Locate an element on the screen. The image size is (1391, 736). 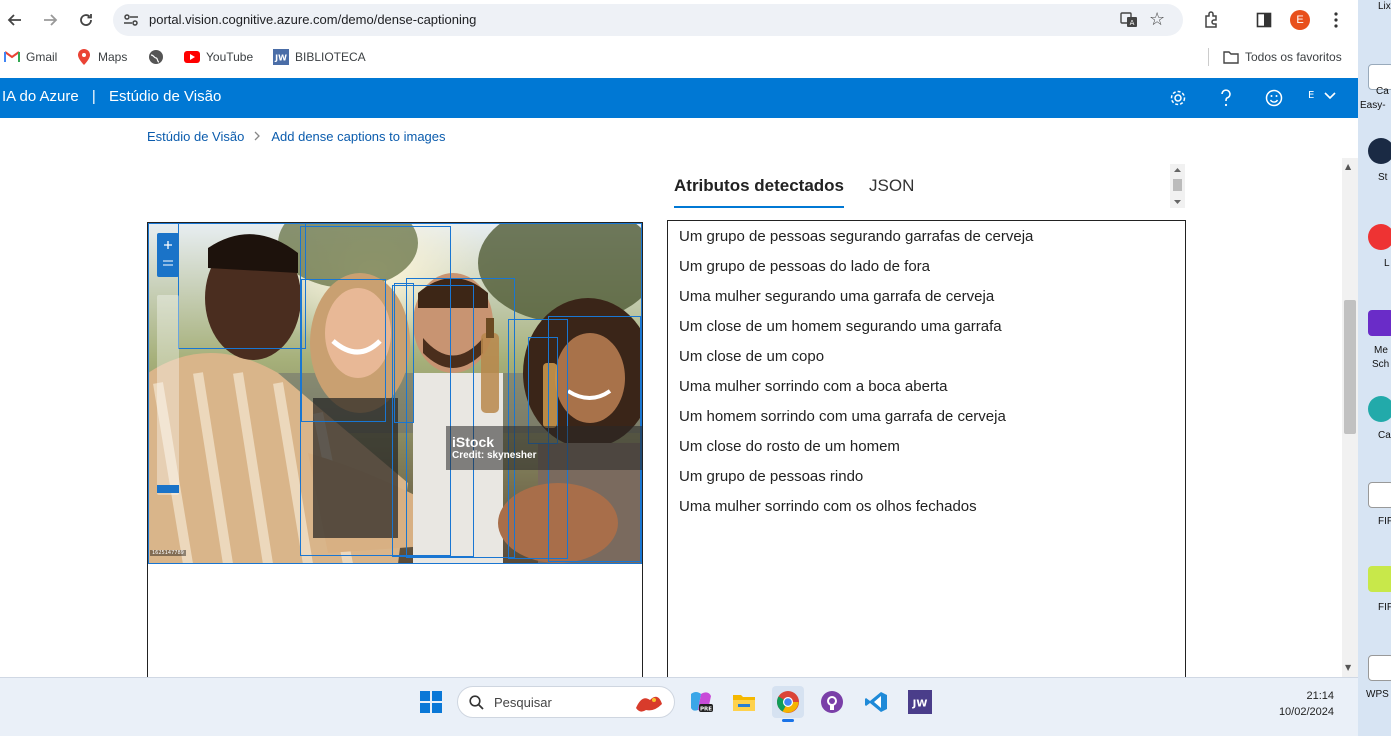
caption-item: Uma mulher sorrindo com a boca aberta is located at coordinates (926, 392).